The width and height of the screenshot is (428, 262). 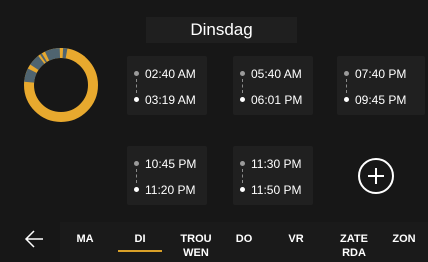 I want to click on day-schedule-ring-icon, so click(x=60, y=84).